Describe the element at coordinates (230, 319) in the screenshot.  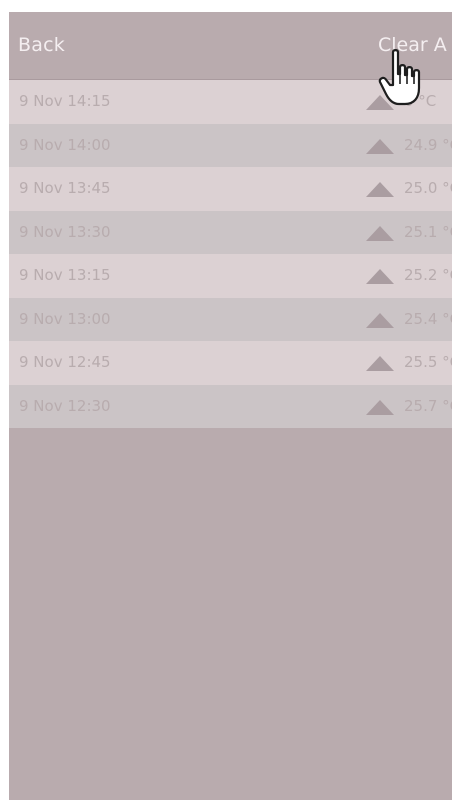
I see `list-item: 9 Nov 13:00 25.4 °C` at that location.